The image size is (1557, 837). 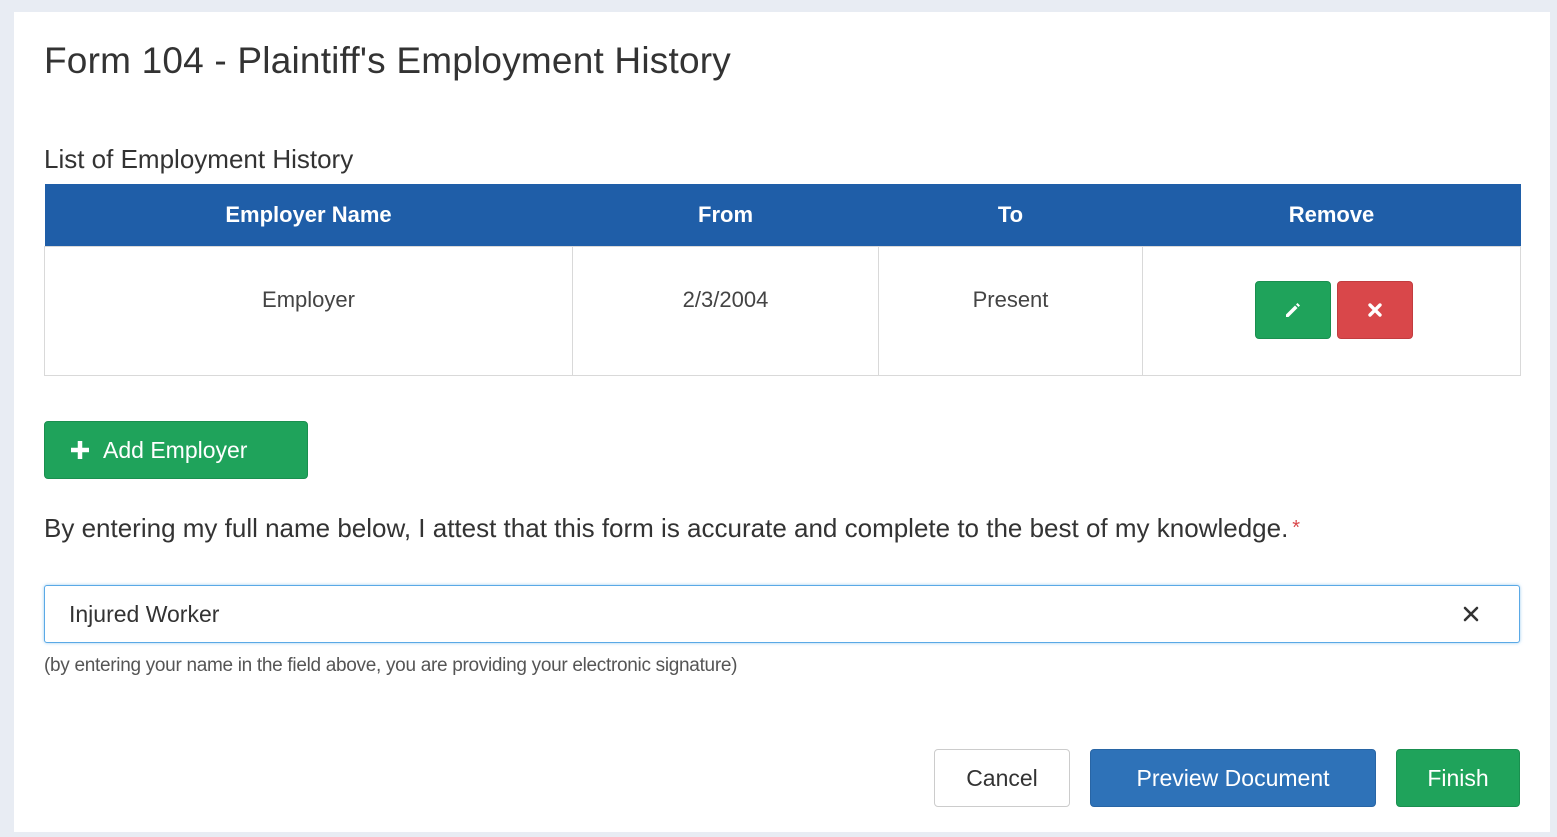 I want to click on required-marker: *, so click(x=1296, y=528).